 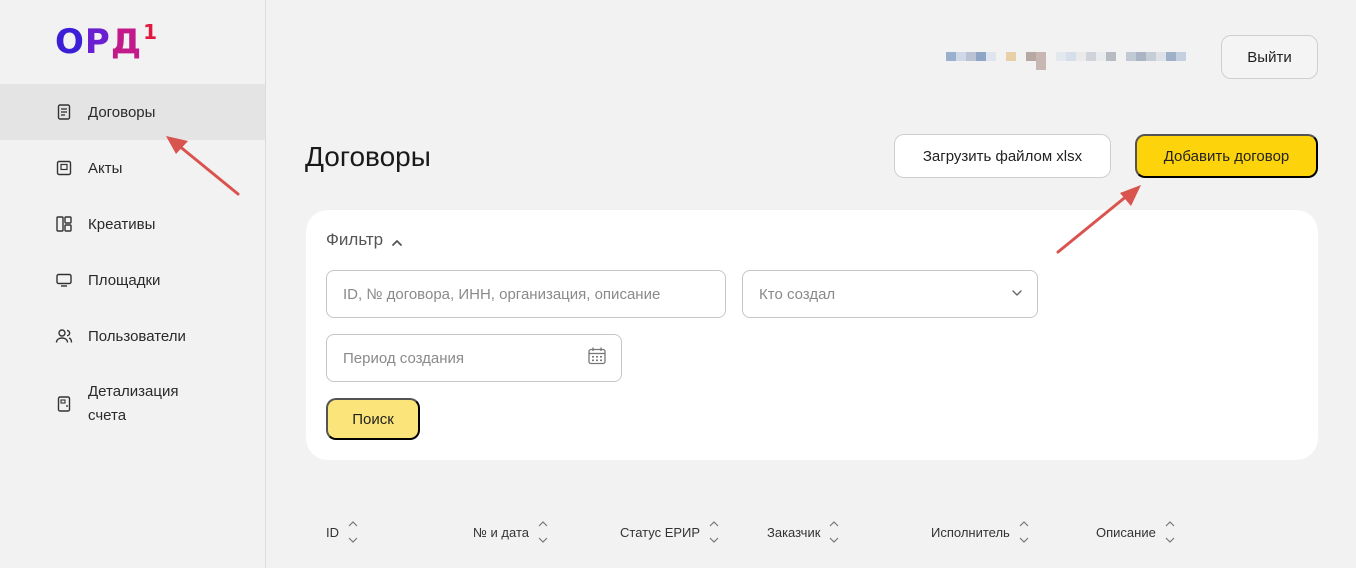 What do you see at coordinates (151, 32) in the screenshot?
I see `logo-superscript: 1` at bounding box center [151, 32].